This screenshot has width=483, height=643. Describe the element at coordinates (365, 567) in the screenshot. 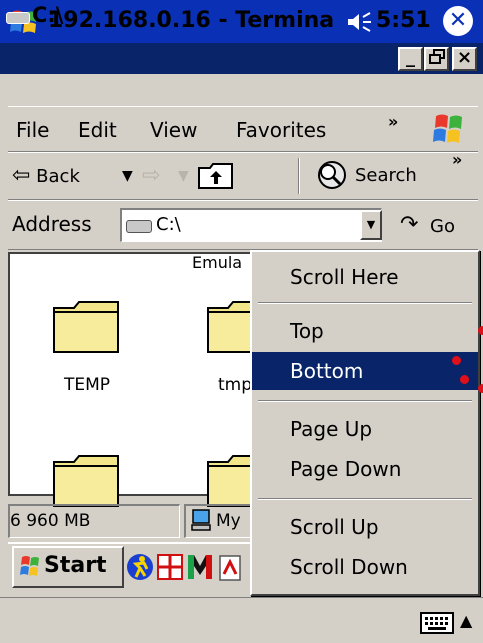

I see `menu-item-scroll-down: Scroll Down` at that location.